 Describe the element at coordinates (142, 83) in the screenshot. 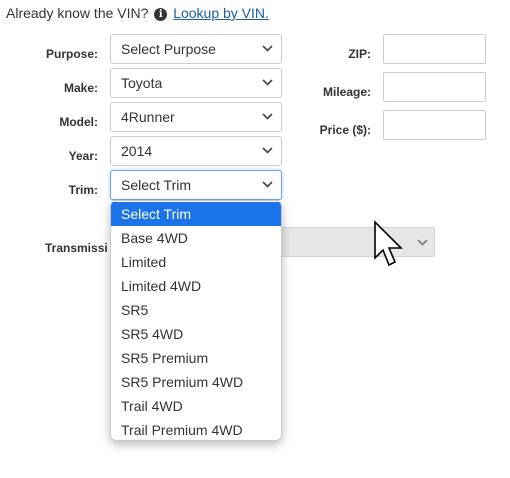

I see `make-select-value: Toyota` at that location.